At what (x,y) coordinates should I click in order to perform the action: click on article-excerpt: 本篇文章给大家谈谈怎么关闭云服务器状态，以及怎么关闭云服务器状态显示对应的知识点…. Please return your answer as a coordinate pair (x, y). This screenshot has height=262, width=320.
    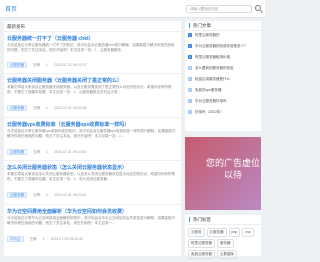
    Looking at the image, I should click on (91, 176).